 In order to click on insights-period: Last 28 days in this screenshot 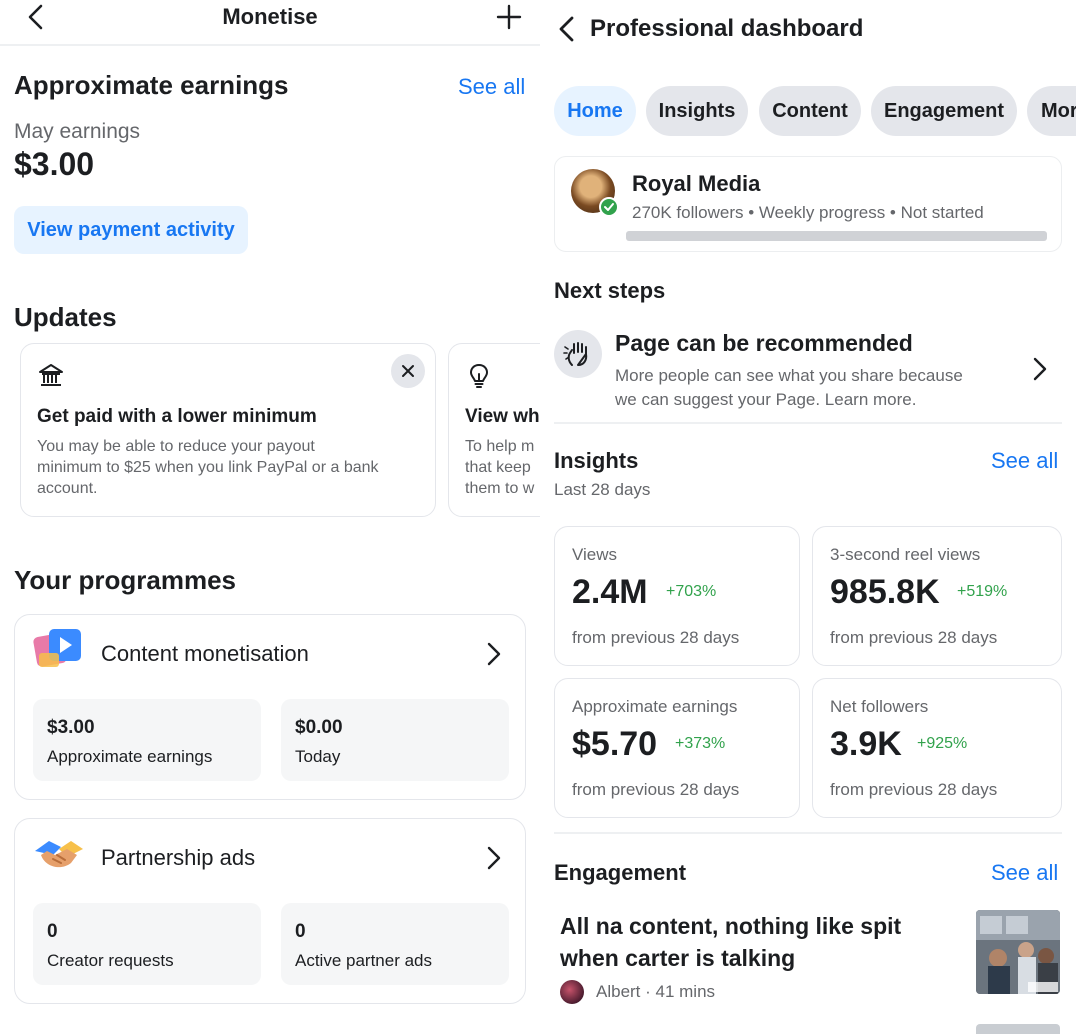, I will do `click(602, 489)`.